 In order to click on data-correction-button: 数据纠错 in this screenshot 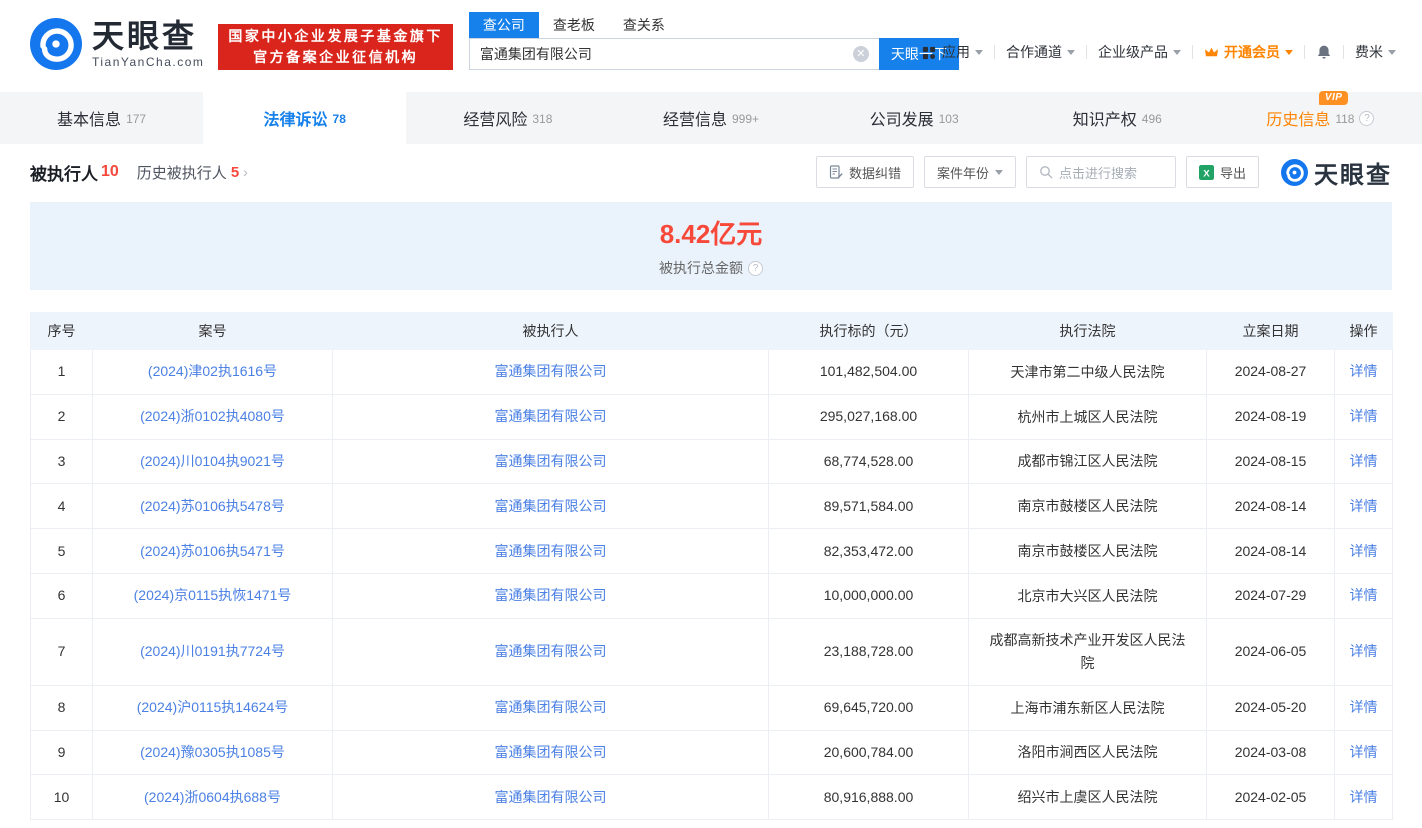, I will do `click(864, 172)`.